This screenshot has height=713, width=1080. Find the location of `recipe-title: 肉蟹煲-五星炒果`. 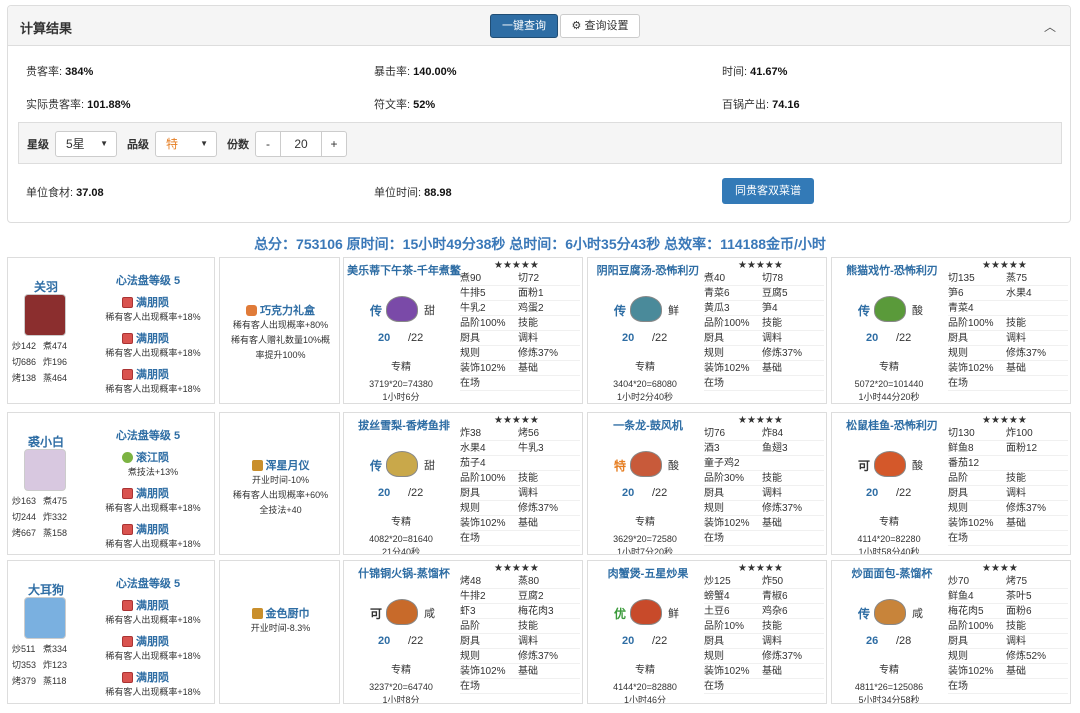

recipe-title: 肉蟹煲-五星炒果 is located at coordinates (648, 574).